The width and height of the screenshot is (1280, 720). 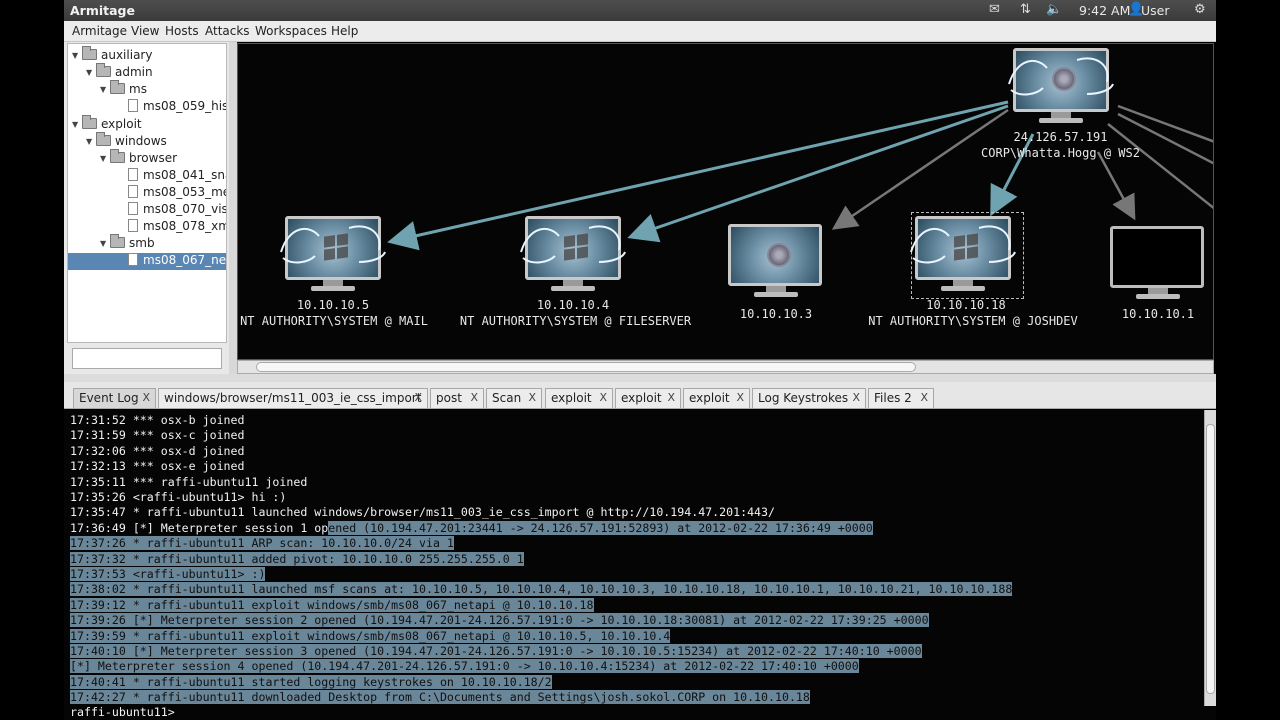 I want to click on tree-node-selected-module: ms08_067_net, so click(x=147, y=261).